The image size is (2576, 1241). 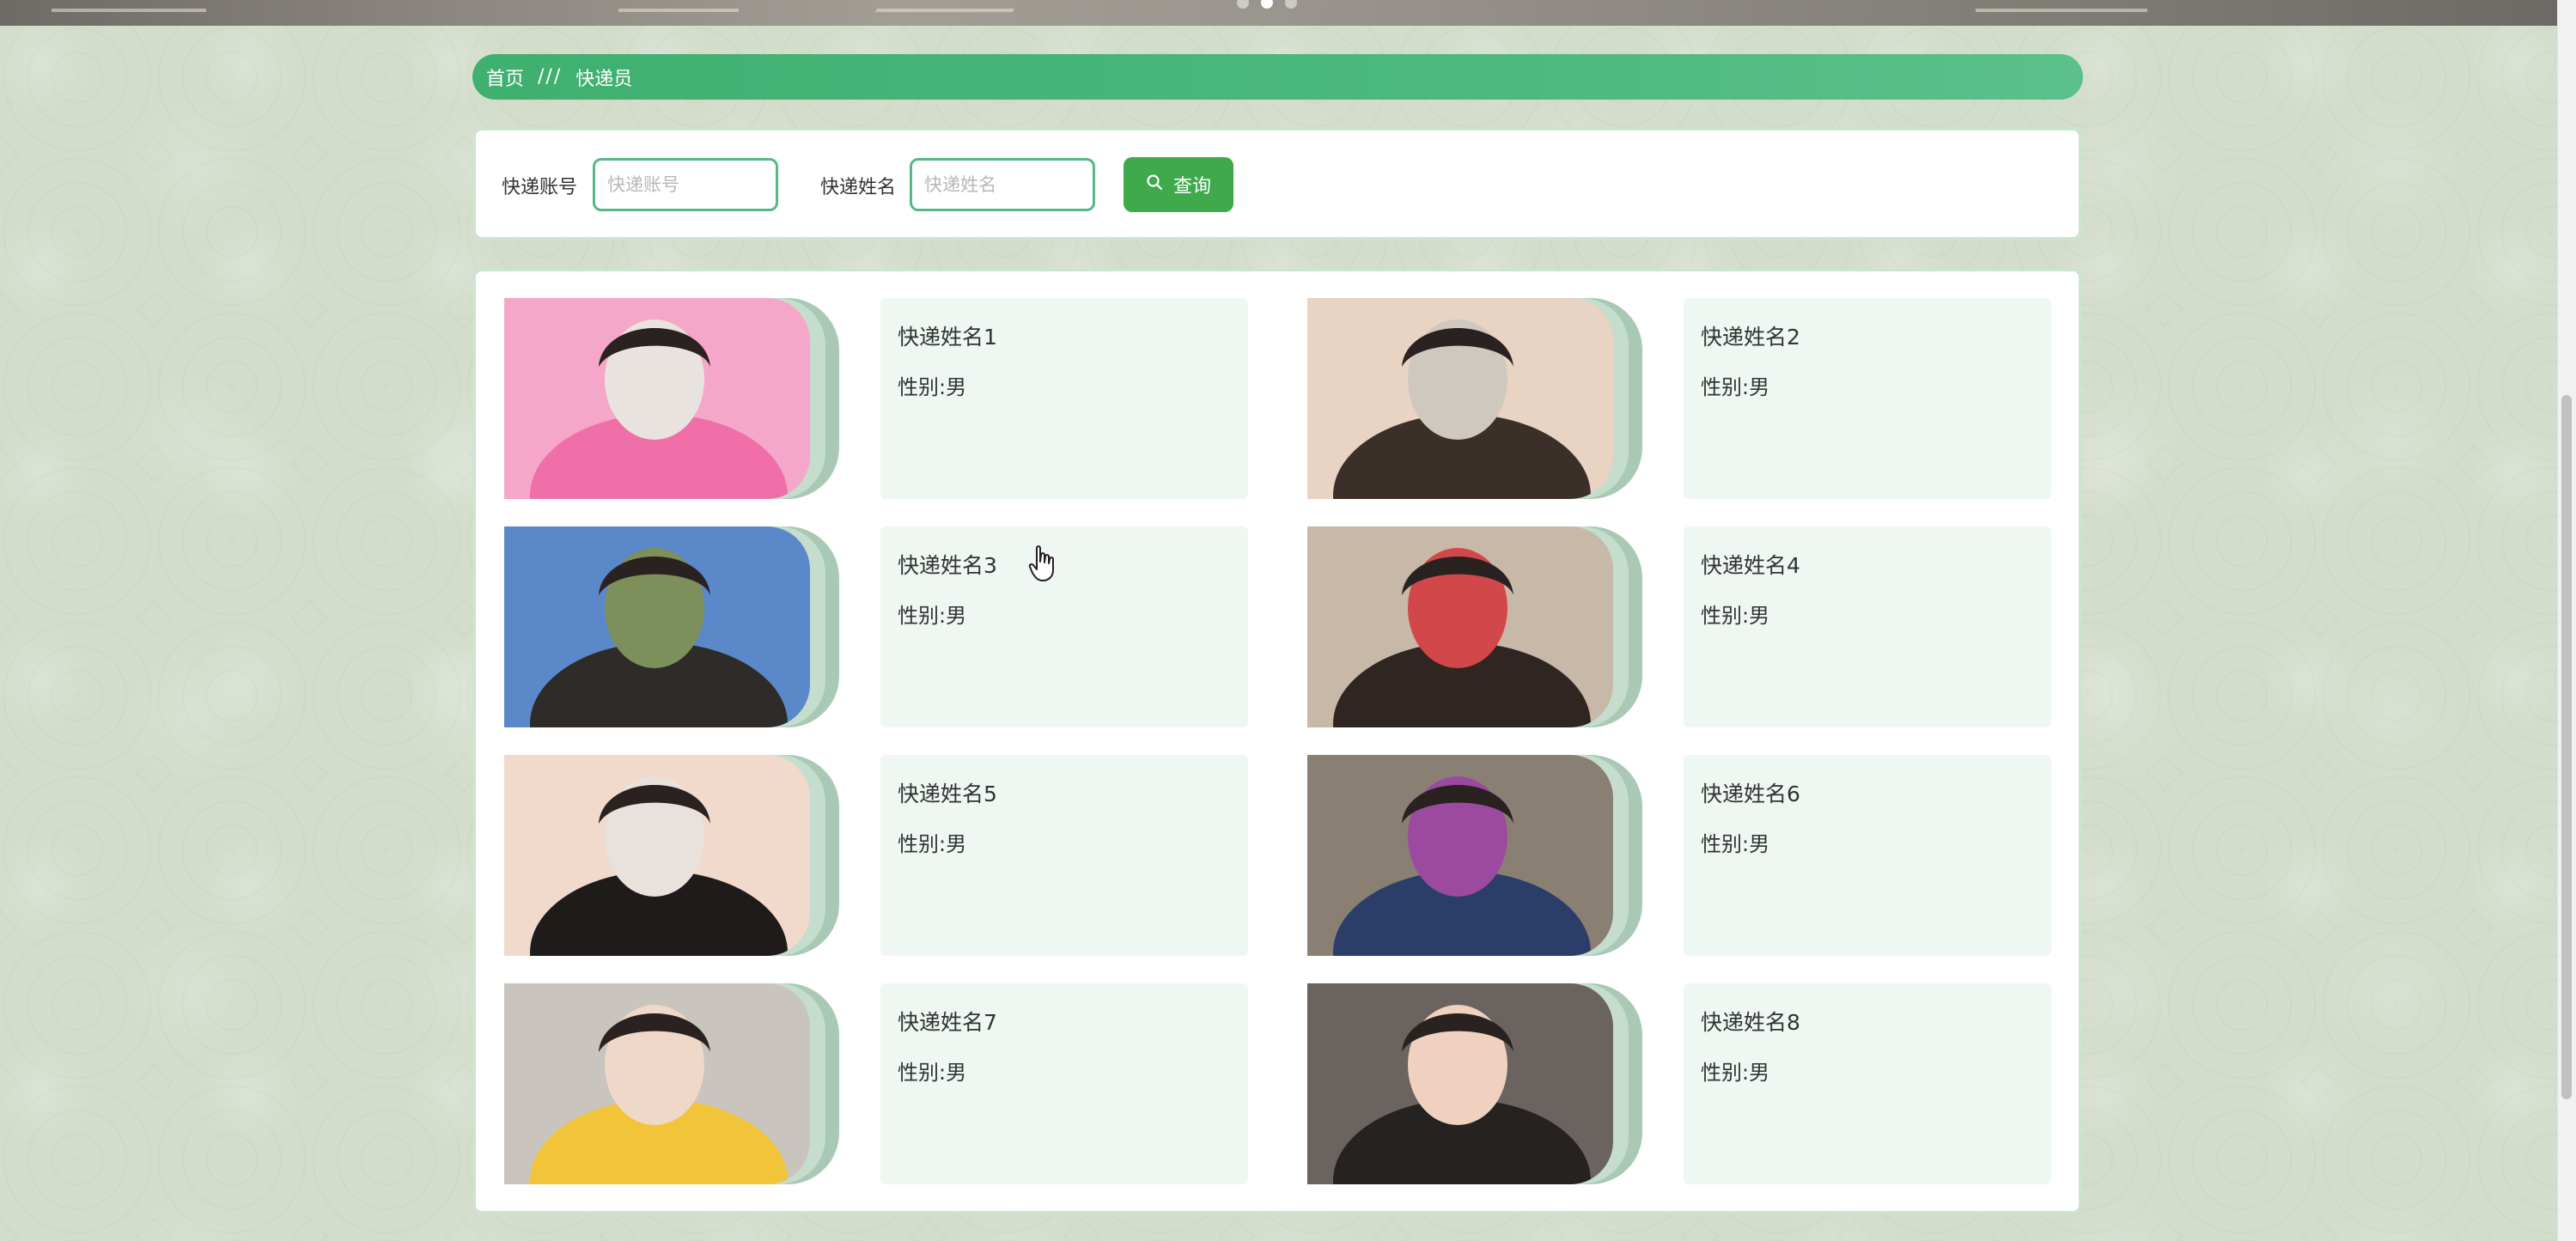 I want to click on courier-name: 快递姓名2, so click(x=1867, y=335).